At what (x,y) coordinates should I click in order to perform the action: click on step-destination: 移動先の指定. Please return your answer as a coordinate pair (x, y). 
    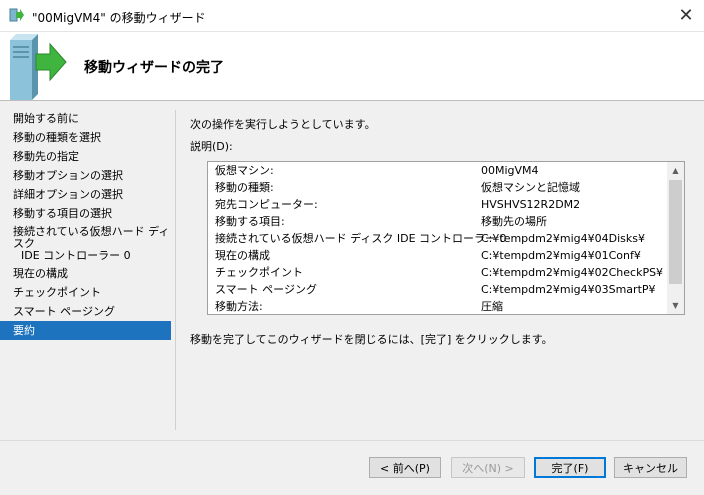
    Looking at the image, I should click on (85, 156).